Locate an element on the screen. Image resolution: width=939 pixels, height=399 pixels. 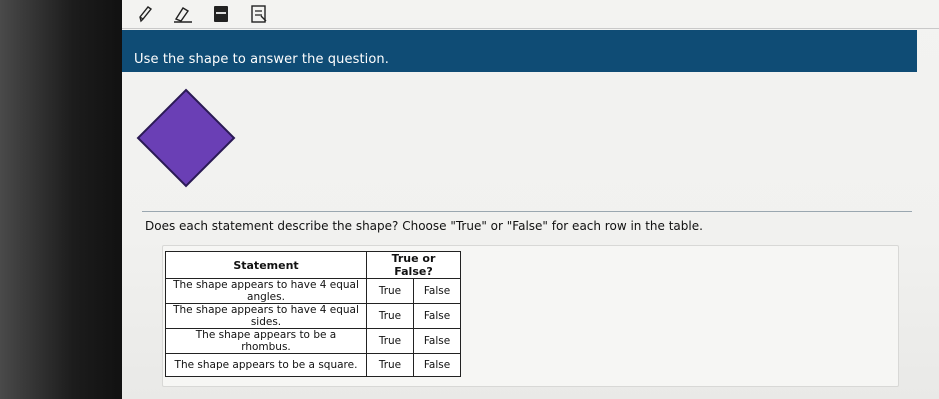
statement-cell: The shape appears to be a rhombus. is located at coordinates (266, 341).